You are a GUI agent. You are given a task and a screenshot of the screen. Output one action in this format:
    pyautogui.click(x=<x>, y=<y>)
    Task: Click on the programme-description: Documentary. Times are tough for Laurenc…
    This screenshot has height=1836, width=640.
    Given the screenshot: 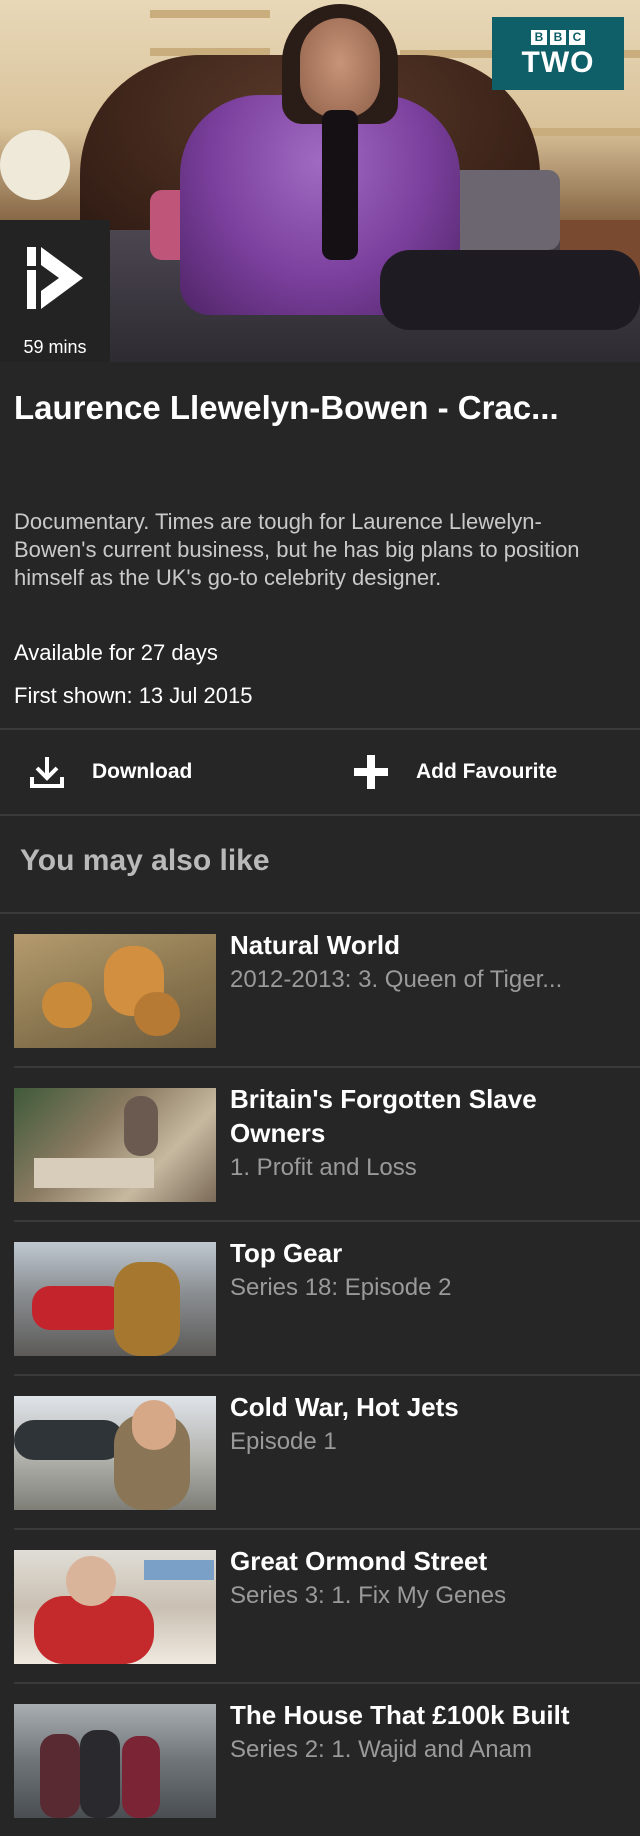 What is the action you would take?
    pyautogui.click(x=297, y=549)
    